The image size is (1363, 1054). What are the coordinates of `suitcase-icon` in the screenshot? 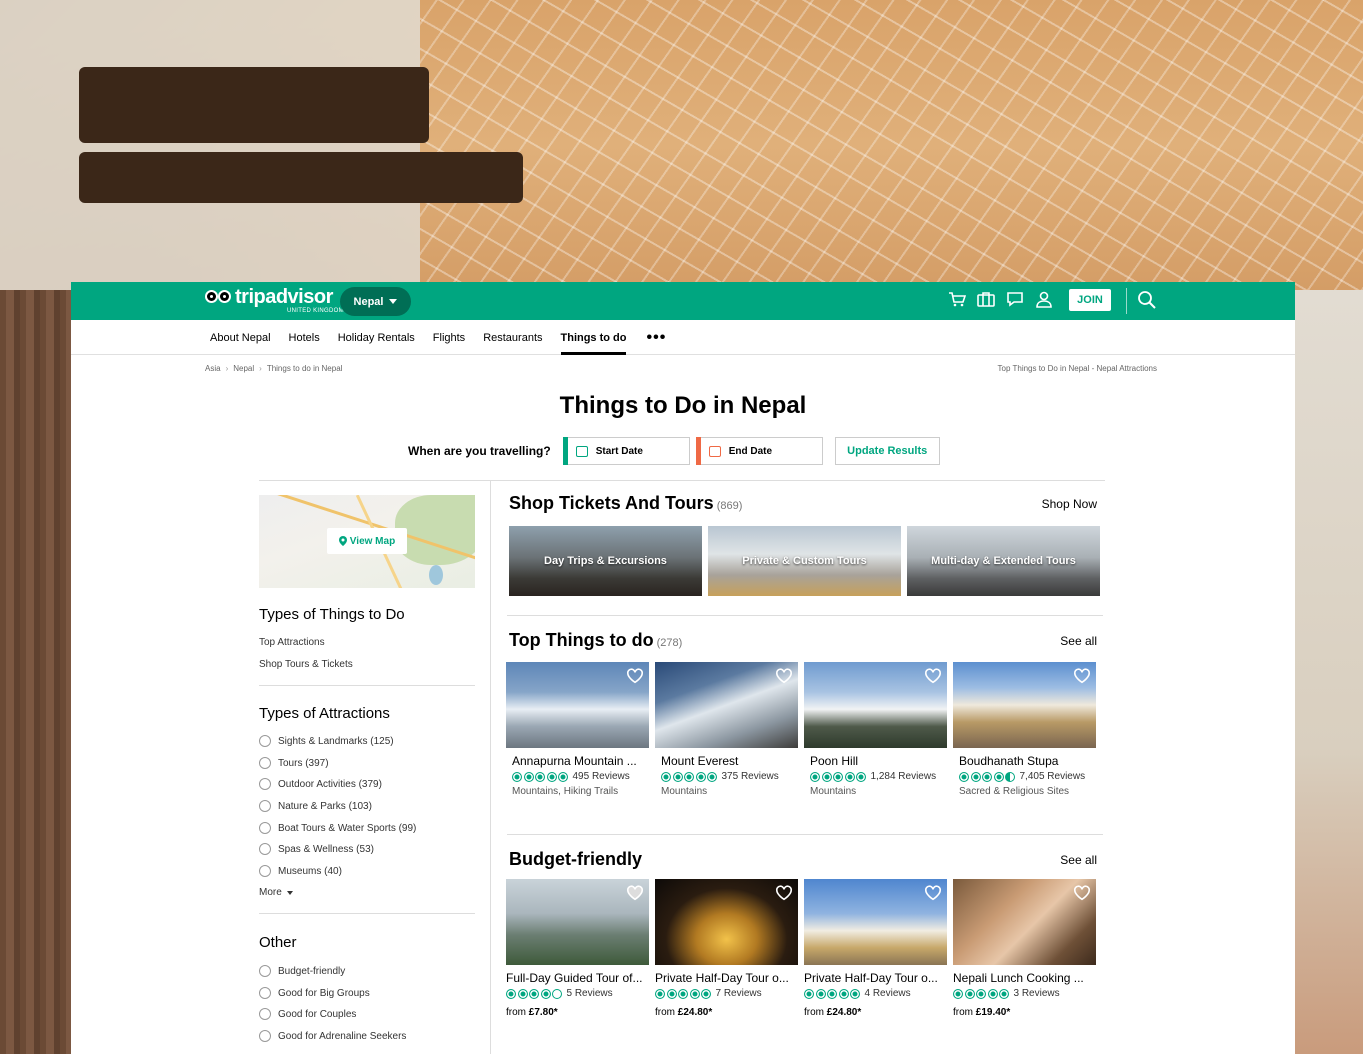 It's located at (986, 299).